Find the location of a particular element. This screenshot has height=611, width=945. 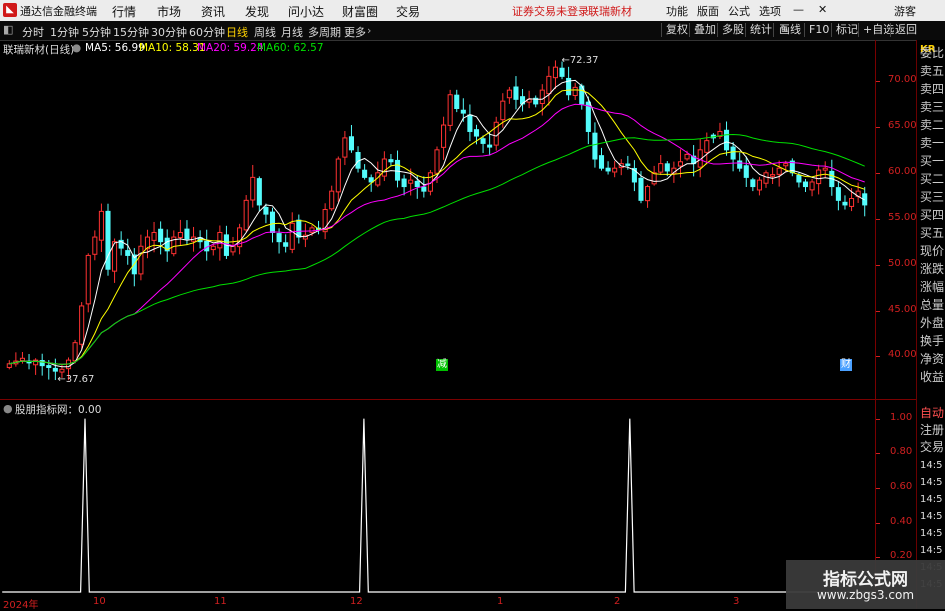

button-statistics: 统计 is located at coordinates (758, 30).